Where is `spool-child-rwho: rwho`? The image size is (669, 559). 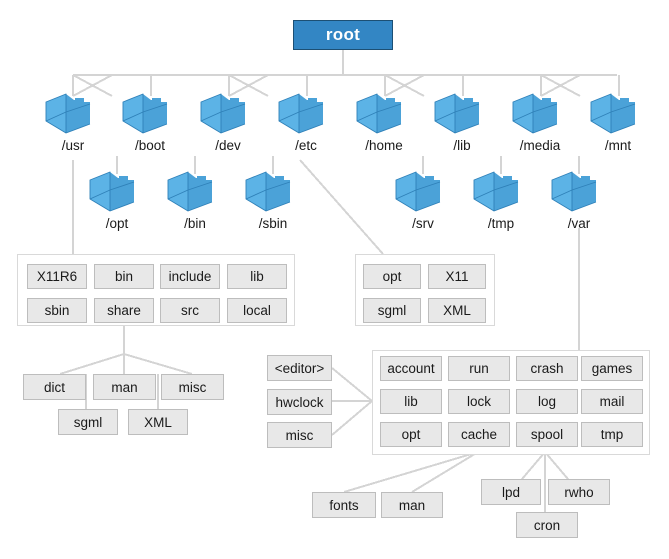 spool-child-rwho: rwho is located at coordinates (579, 492).